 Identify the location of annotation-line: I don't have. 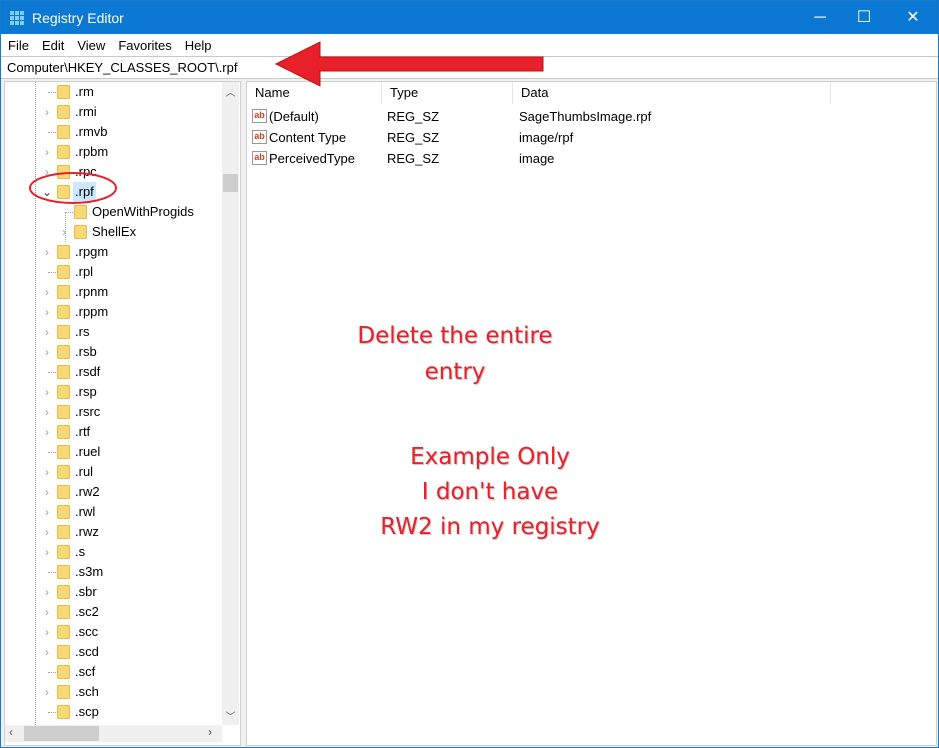
(490, 492).